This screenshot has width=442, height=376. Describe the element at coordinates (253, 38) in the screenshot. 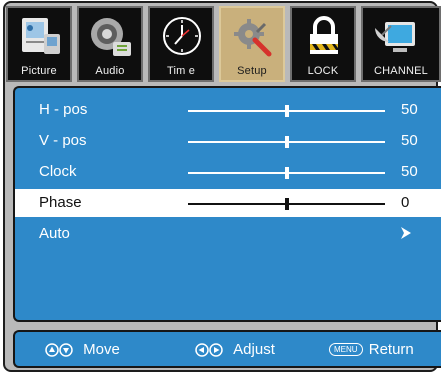

I see `tools-icon` at that location.